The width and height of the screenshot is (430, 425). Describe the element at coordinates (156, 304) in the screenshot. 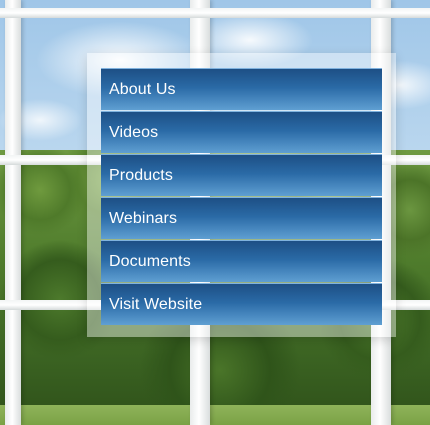

I see `menu-item-label: Visit Website` at that location.